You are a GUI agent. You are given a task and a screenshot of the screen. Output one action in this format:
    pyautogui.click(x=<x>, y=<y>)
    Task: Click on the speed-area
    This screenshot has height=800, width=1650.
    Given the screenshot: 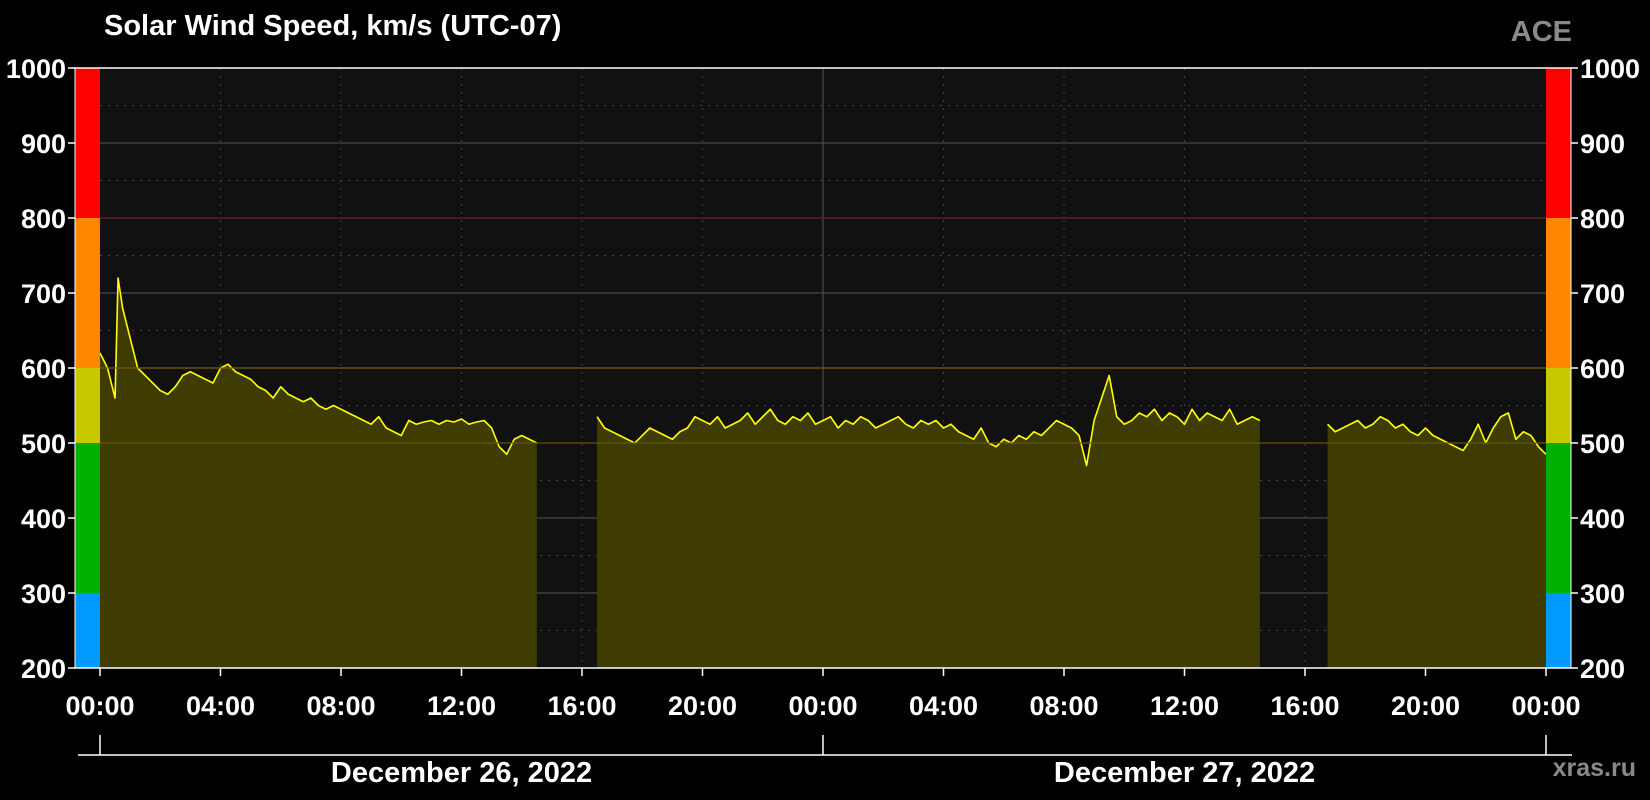 What is the action you would take?
    pyautogui.click(x=1436, y=540)
    